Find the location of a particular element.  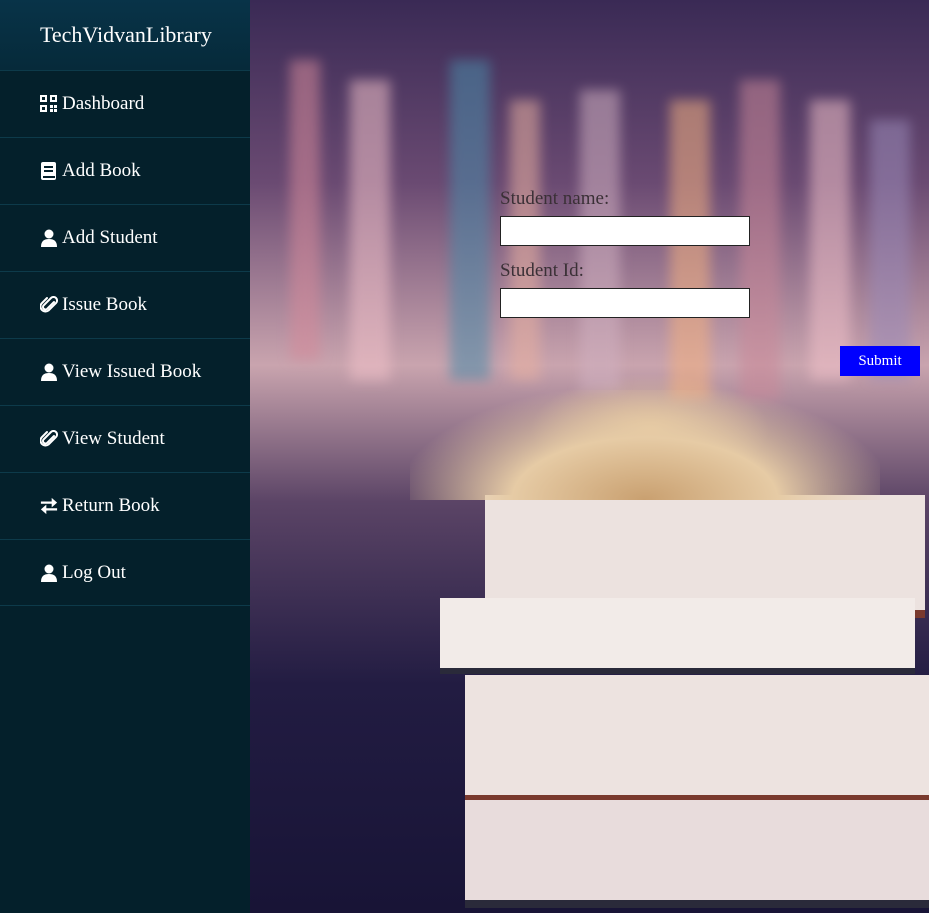

sidebar-item-view-issued-book: View Issued Book is located at coordinates (125, 371).